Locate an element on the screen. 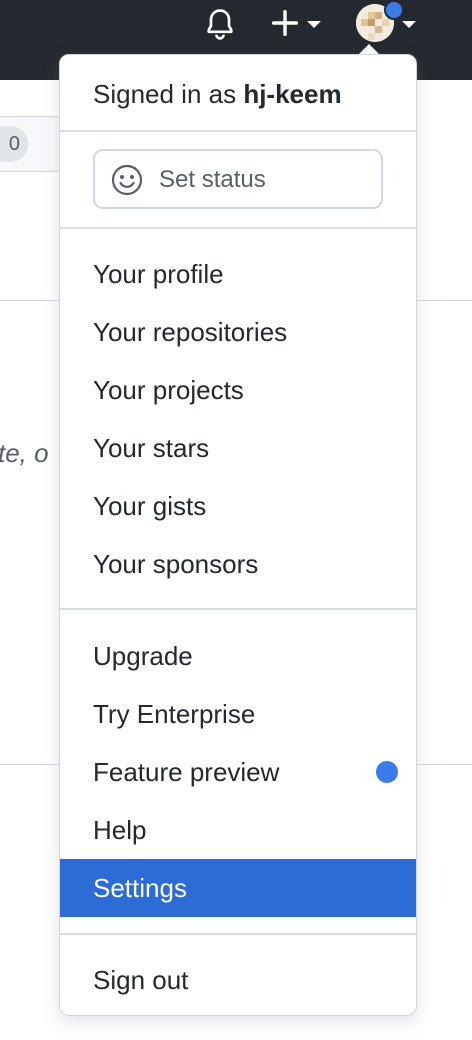  set-status-button: Set status is located at coordinates (238, 179).